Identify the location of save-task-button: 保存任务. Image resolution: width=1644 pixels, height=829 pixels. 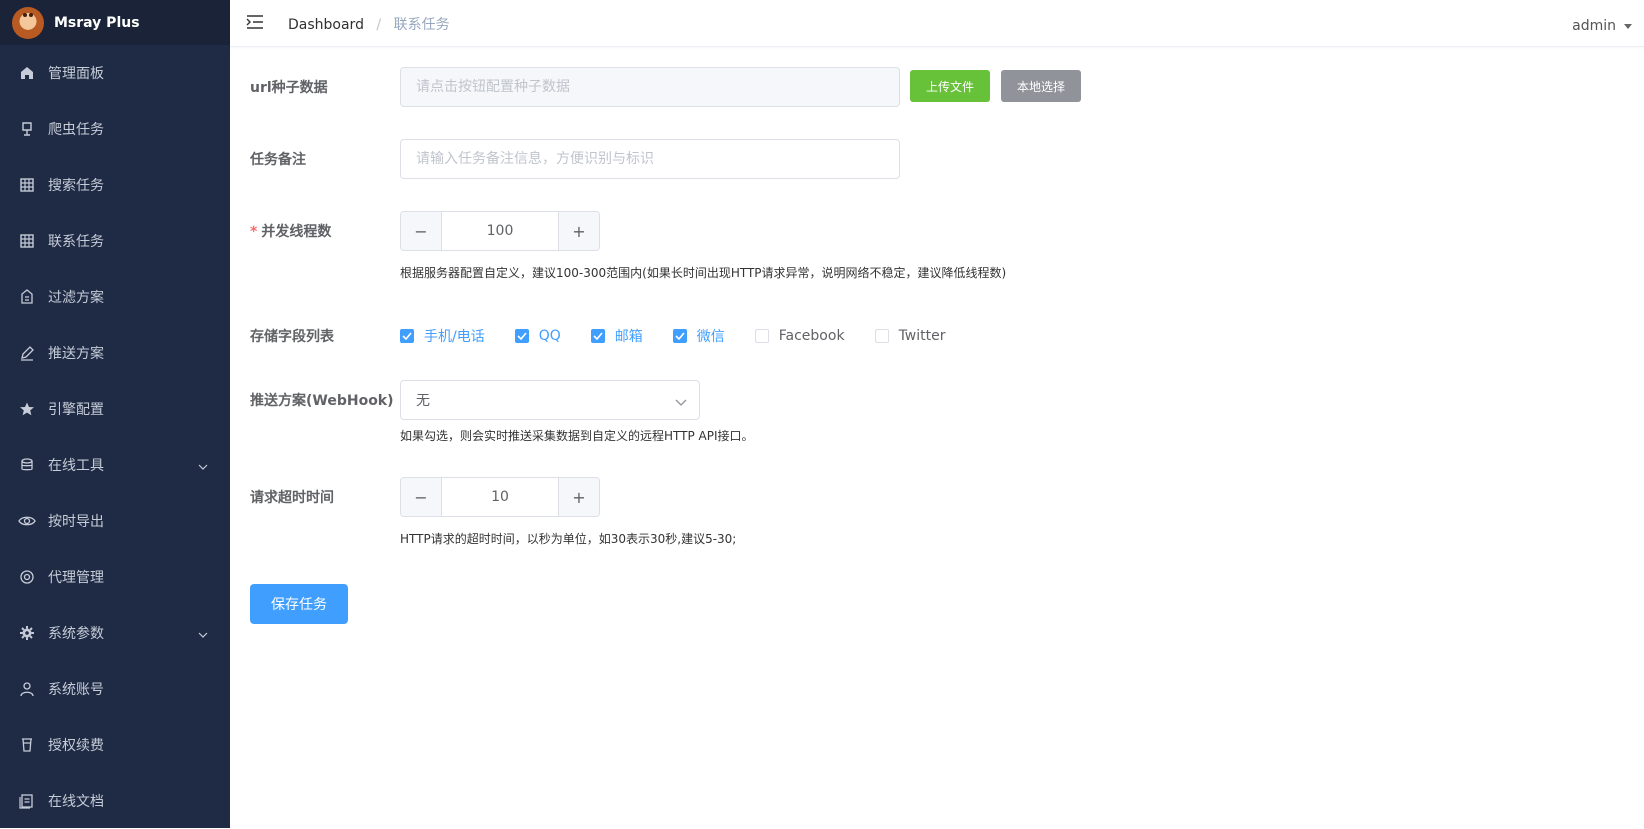
(299, 604).